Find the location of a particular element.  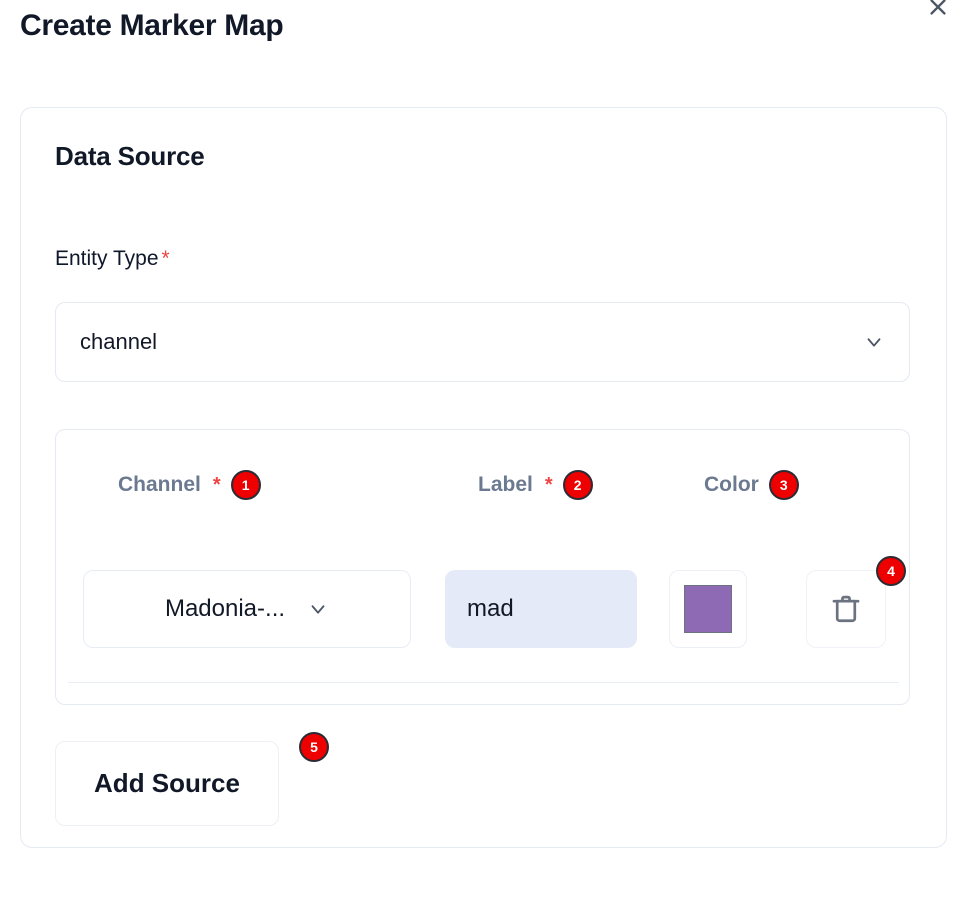

color-swatch is located at coordinates (708, 609).